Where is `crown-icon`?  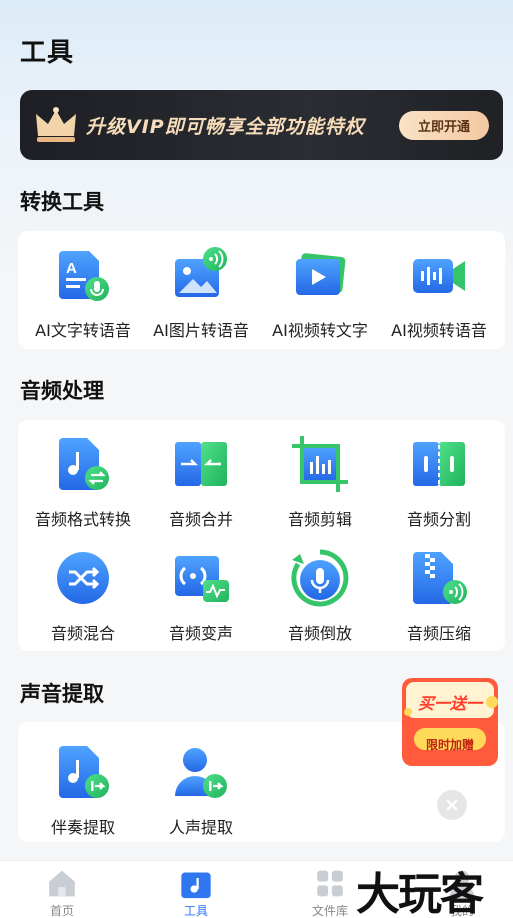 crown-icon is located at coordinates (56, 124).